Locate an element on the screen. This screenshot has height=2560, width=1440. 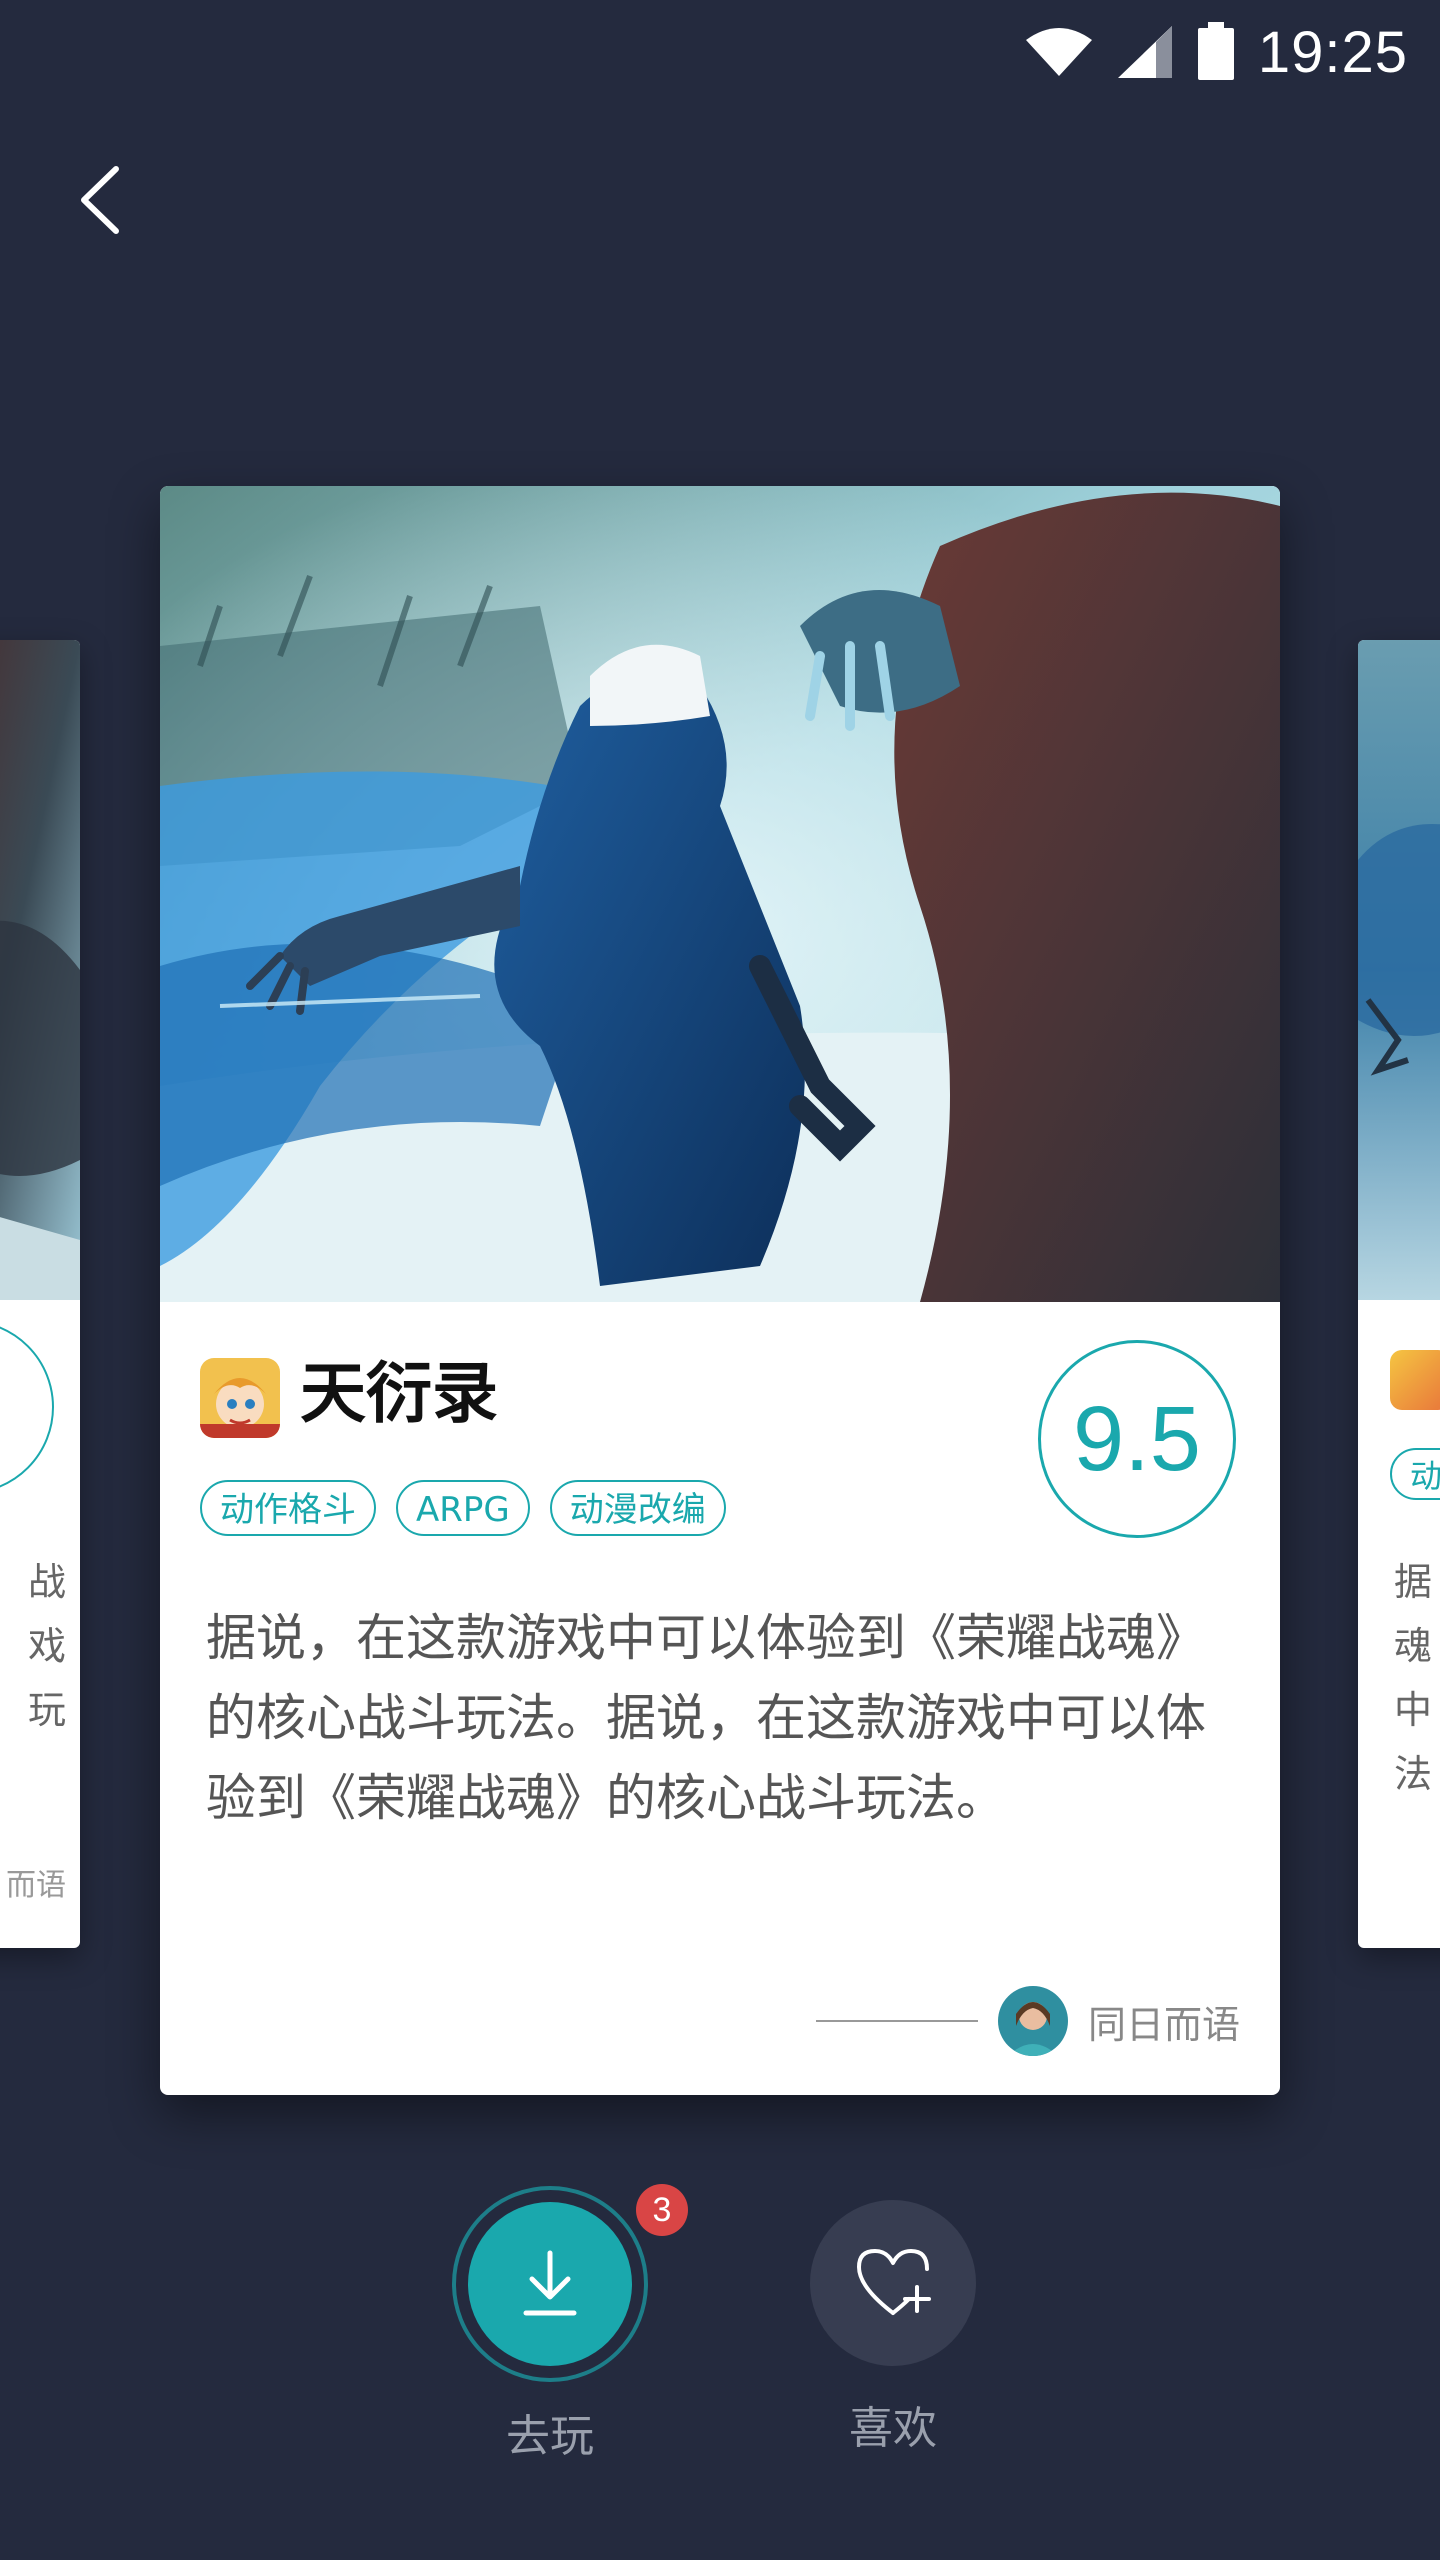
like-button: 喜欢 is located at coordinates (893, 2328).